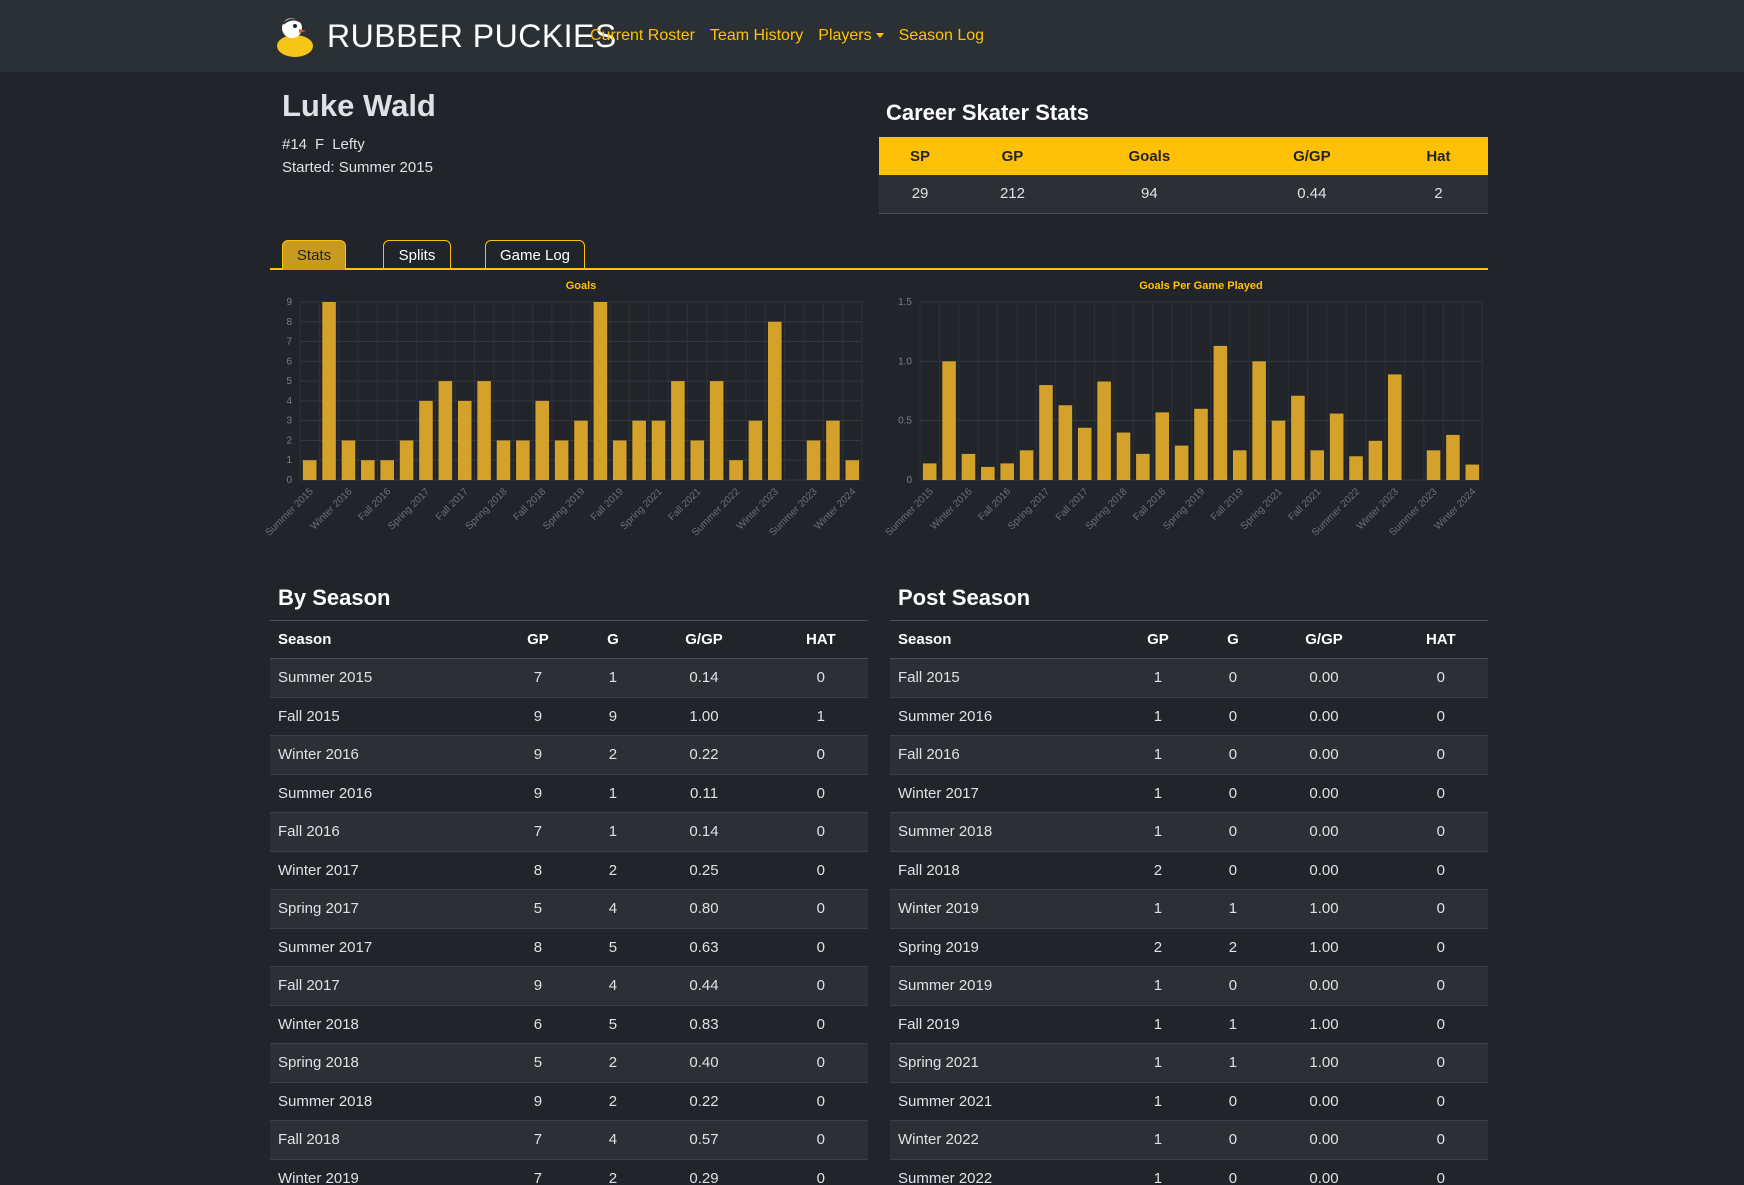  Describe the element at coordinates (997, 793) in the screenshot. I see `table-cell: Winter 2017` at that location.